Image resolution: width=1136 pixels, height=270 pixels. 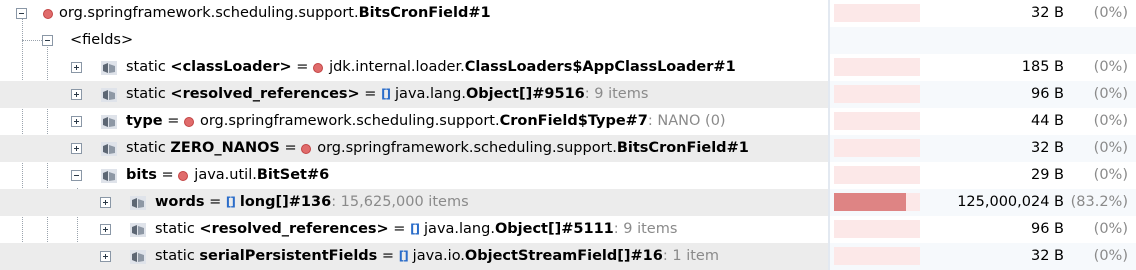 I want to click on tree-line, so click(x=32, y=40).